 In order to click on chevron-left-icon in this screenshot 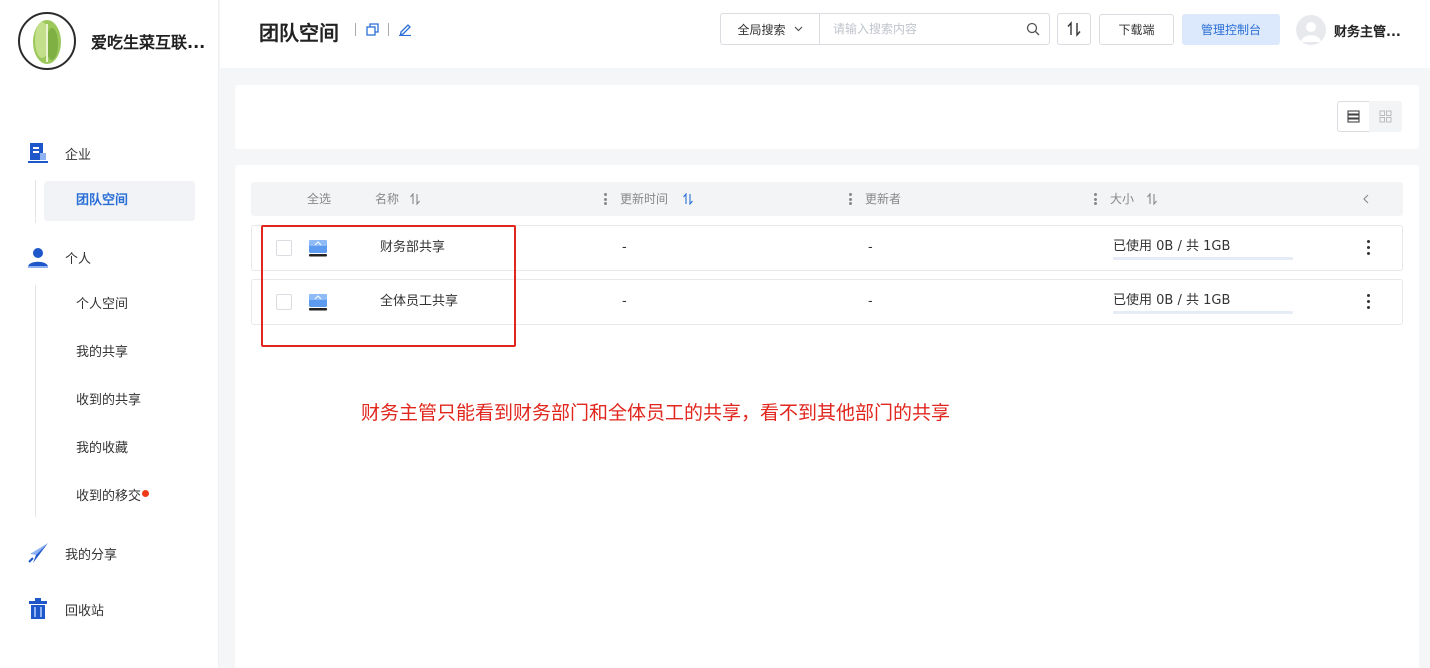, I will do `click(1366, 199)`.